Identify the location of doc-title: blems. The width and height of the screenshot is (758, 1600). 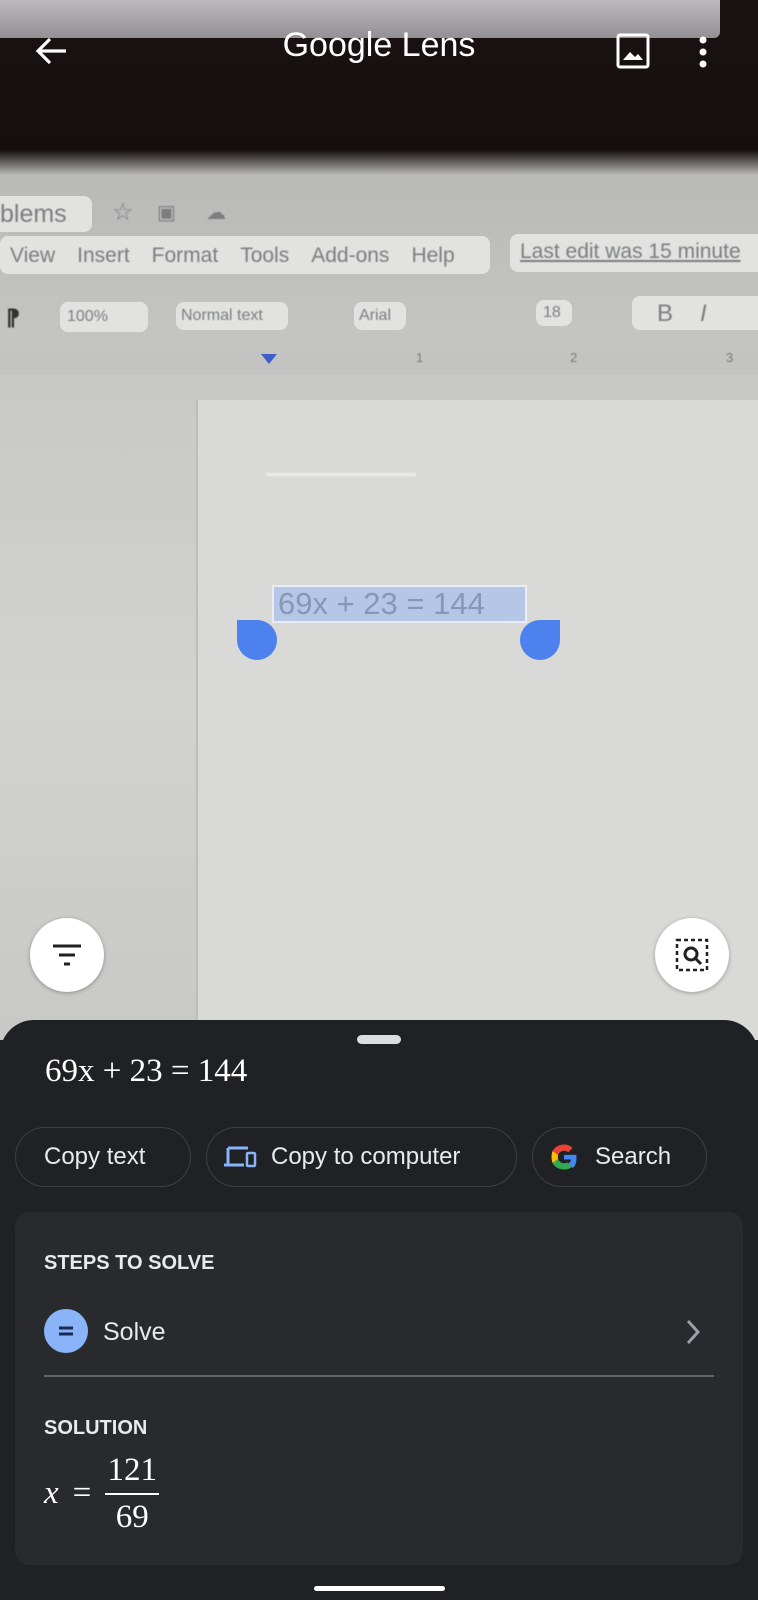
(33, 214).